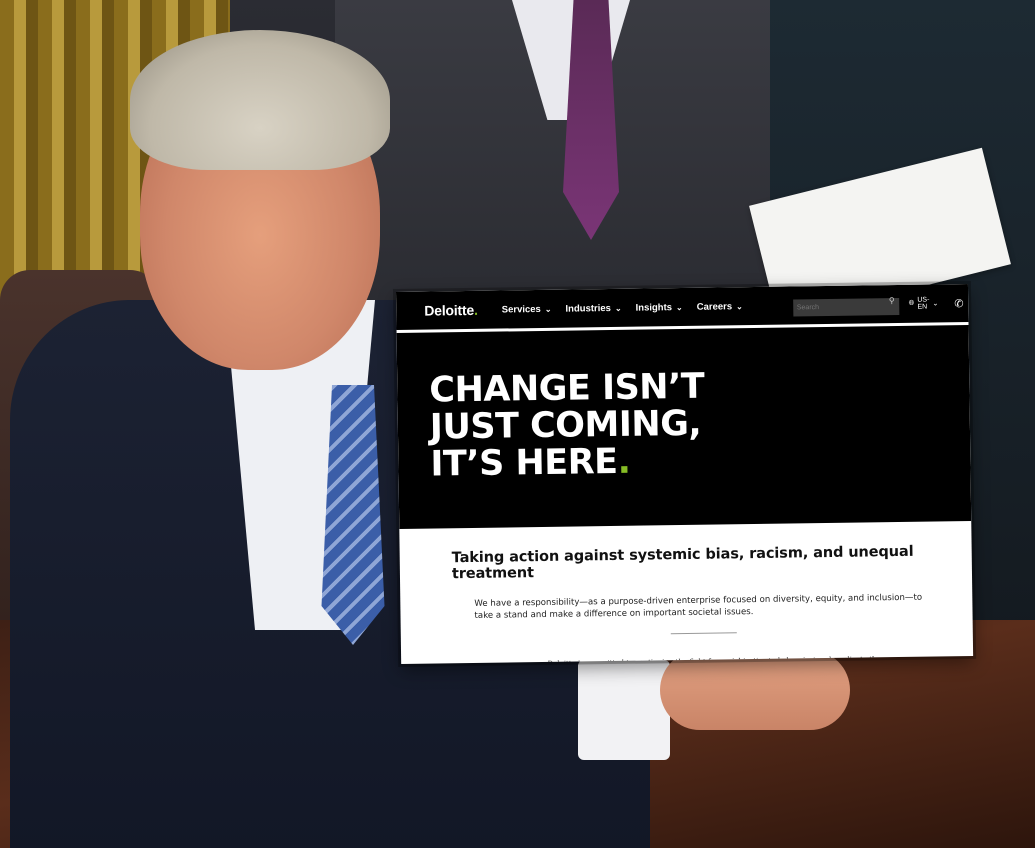 The height and width of the screenshot is (848, 1035). I want to click on nav-label: Industries, so click(588, 308).